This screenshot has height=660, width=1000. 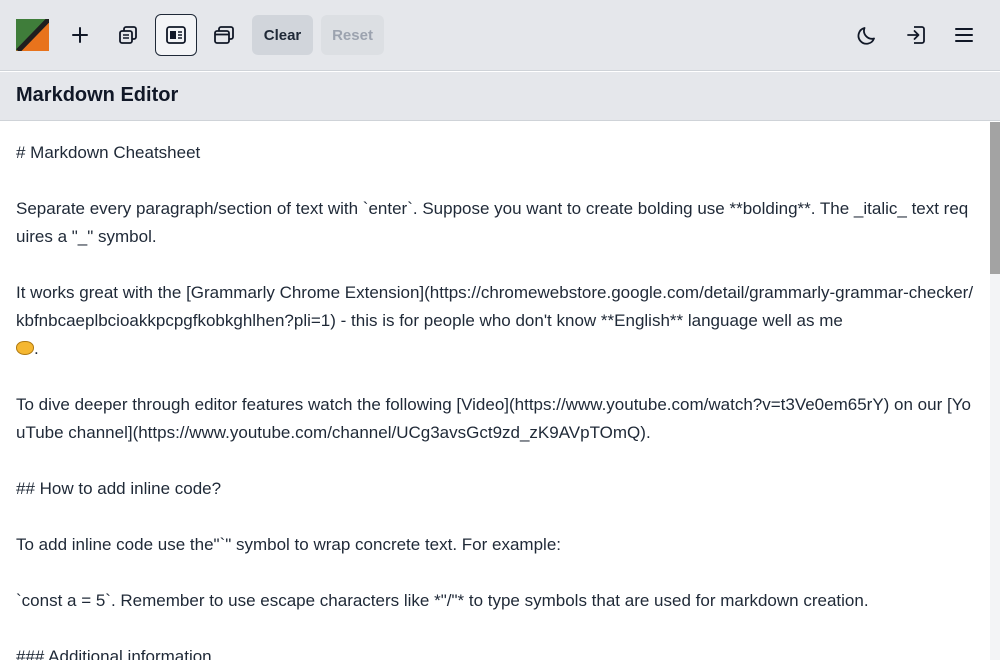 What do you see at coordinates (352, 35) in the screenshot?
I see `reset-button: Reset` at bounding box center [352, 35].